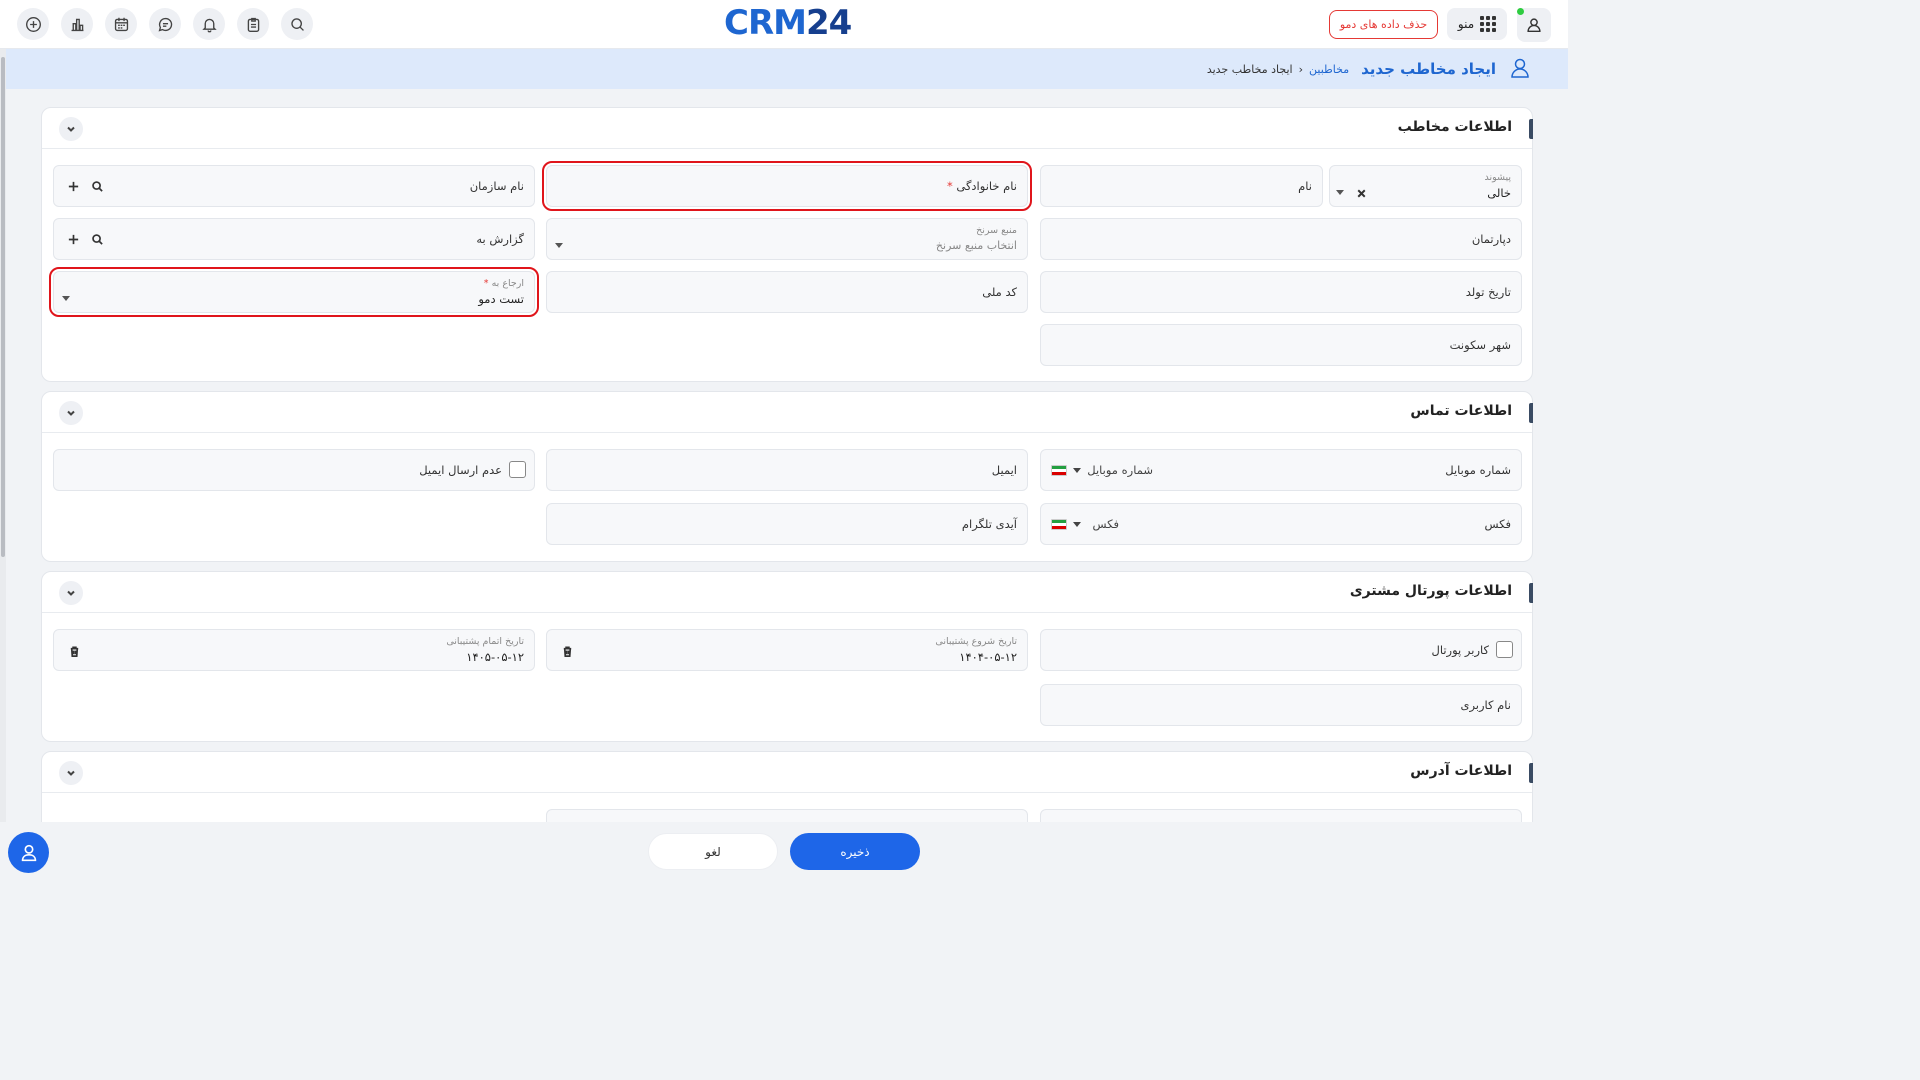 This screenshot has width=1920, height=1080. I want to click on fax-placeholder: فکس, so click(1105, 524).